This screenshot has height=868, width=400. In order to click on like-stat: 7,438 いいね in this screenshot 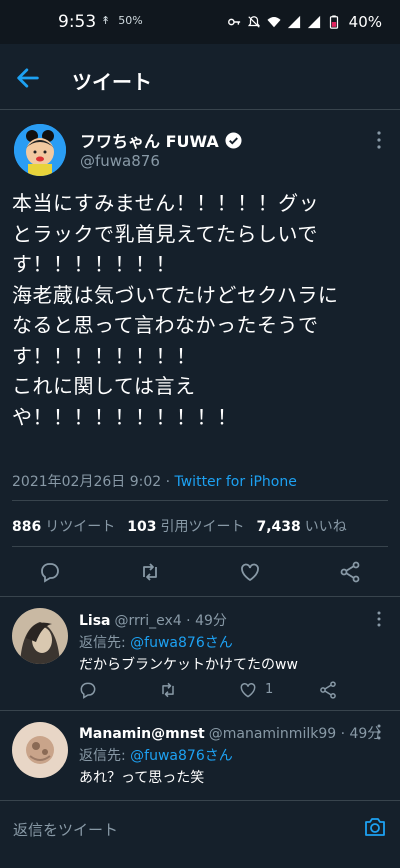, I will do `click(301, 526)`.